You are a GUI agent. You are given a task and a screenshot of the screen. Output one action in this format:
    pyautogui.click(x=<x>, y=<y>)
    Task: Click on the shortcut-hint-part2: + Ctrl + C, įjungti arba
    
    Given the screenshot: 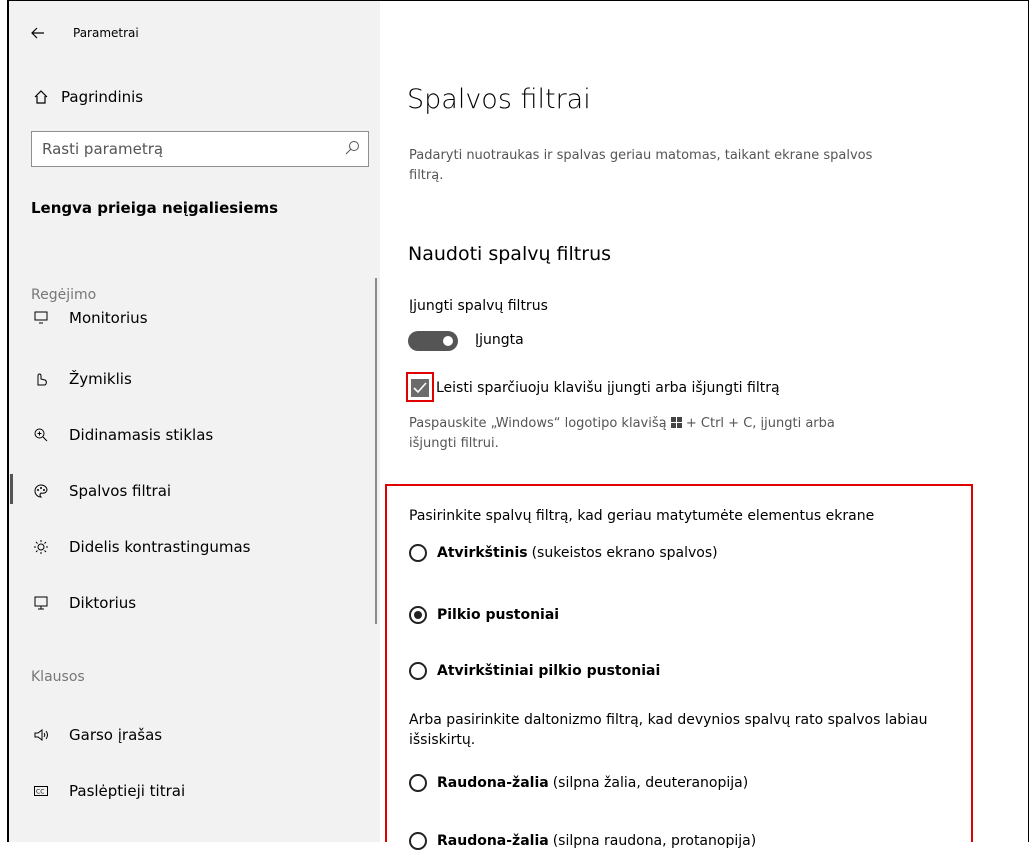 What is the action you would take?
    pyautogui.click(x=760, y=423)
    